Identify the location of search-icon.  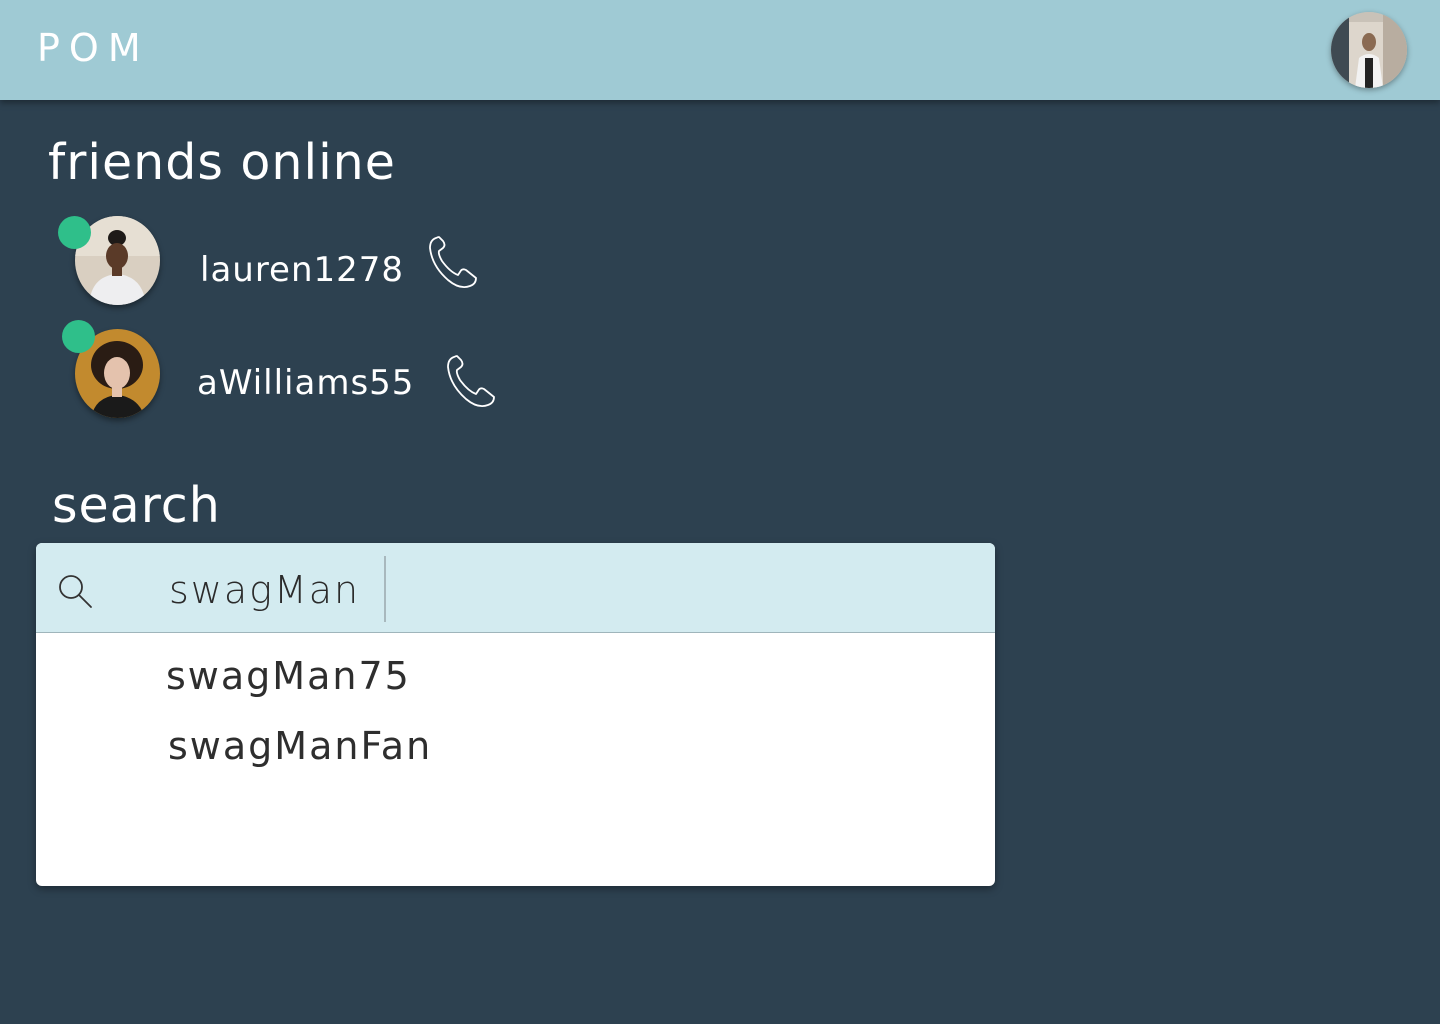
(75, 591).